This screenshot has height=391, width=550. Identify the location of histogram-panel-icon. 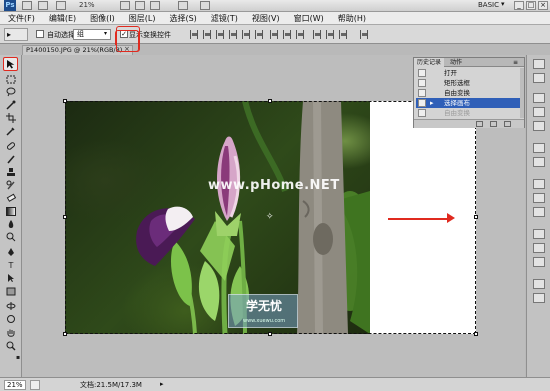
(539, 262).